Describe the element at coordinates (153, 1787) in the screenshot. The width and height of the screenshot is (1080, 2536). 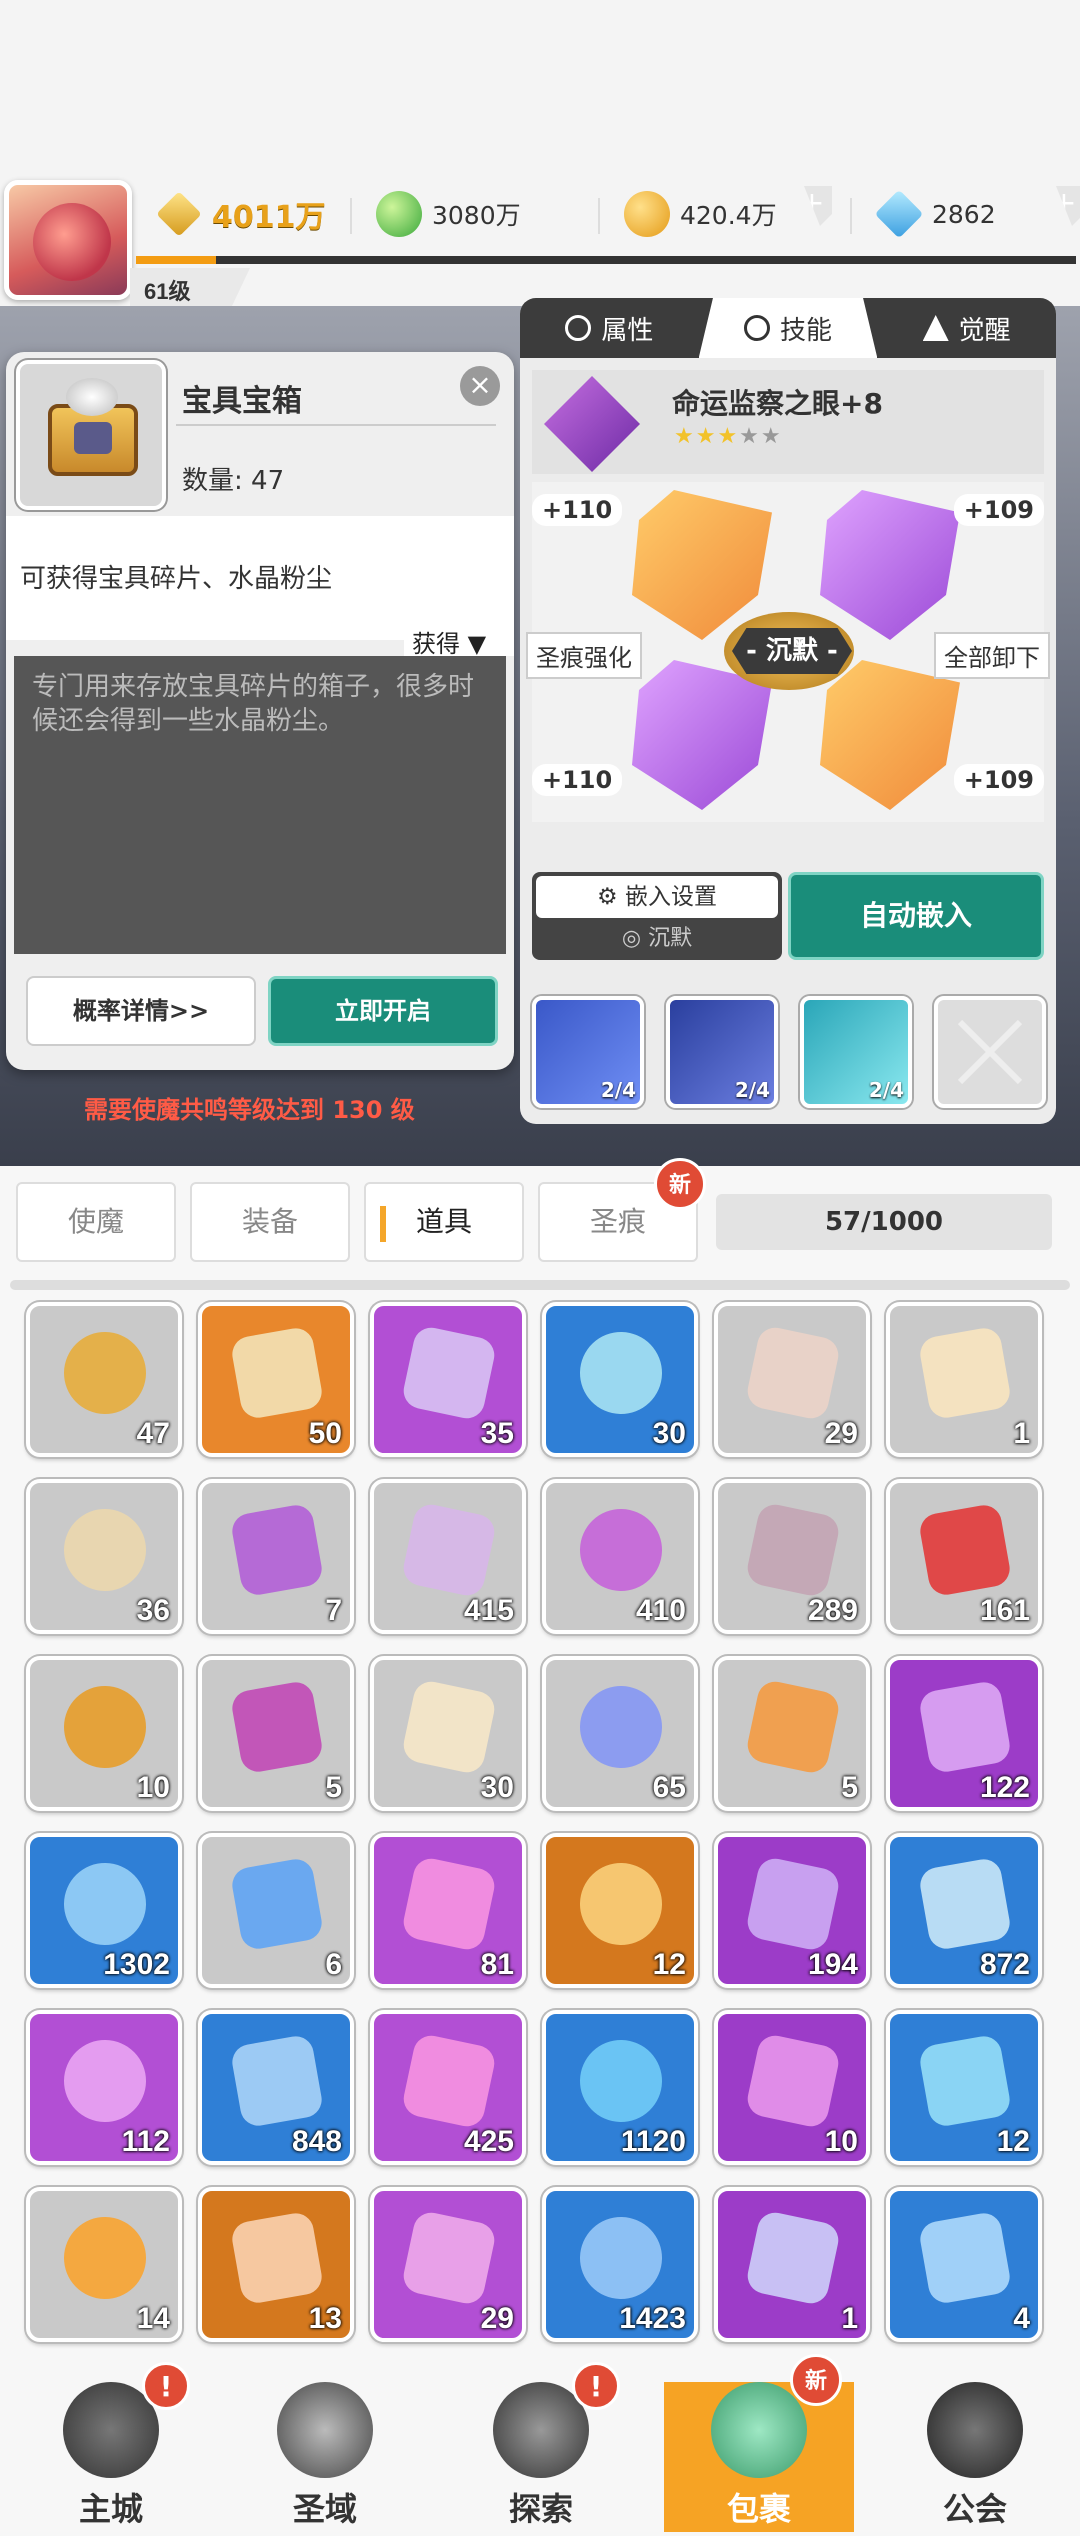
I see `item-count: 10` at that location.